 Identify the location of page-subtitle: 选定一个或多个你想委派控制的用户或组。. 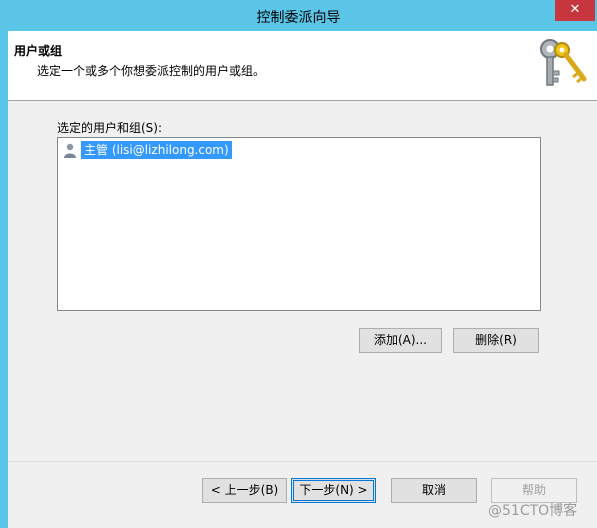
(151, 71).